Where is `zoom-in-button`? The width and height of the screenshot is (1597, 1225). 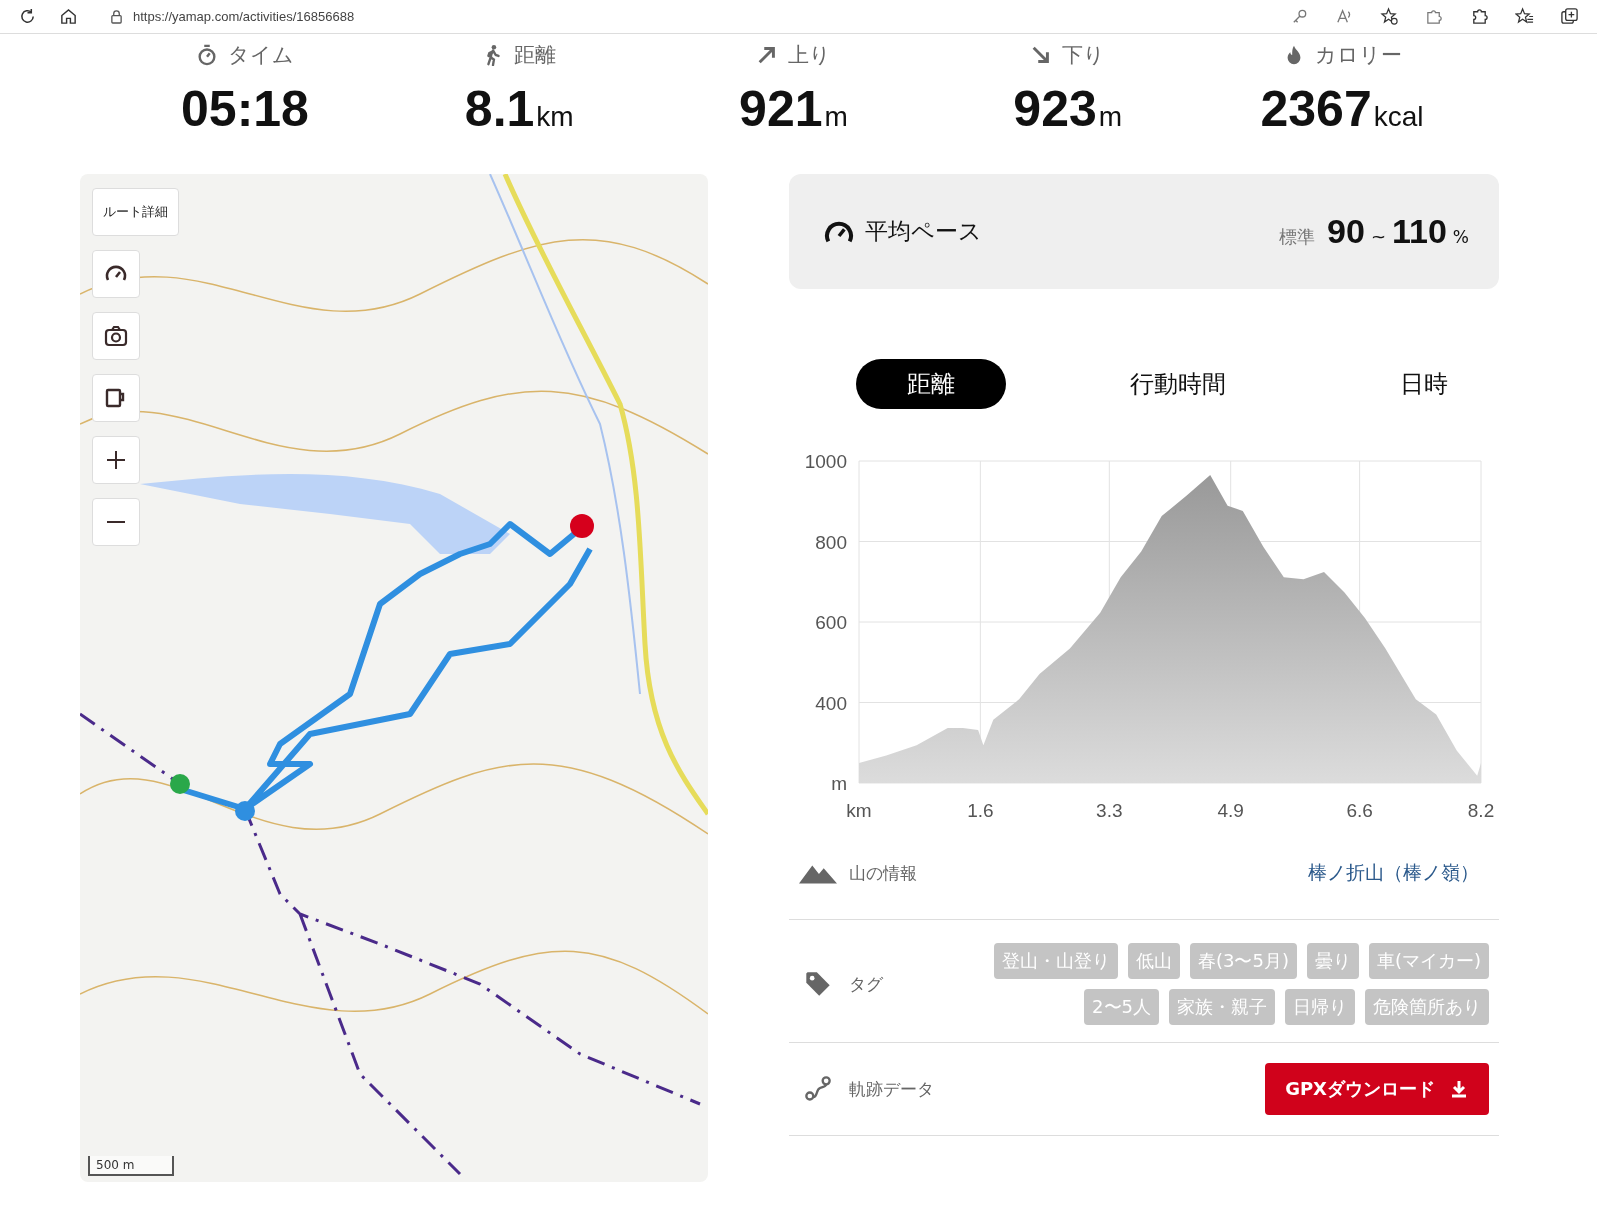
zoom-in-button is located at coordinates (116, 460).